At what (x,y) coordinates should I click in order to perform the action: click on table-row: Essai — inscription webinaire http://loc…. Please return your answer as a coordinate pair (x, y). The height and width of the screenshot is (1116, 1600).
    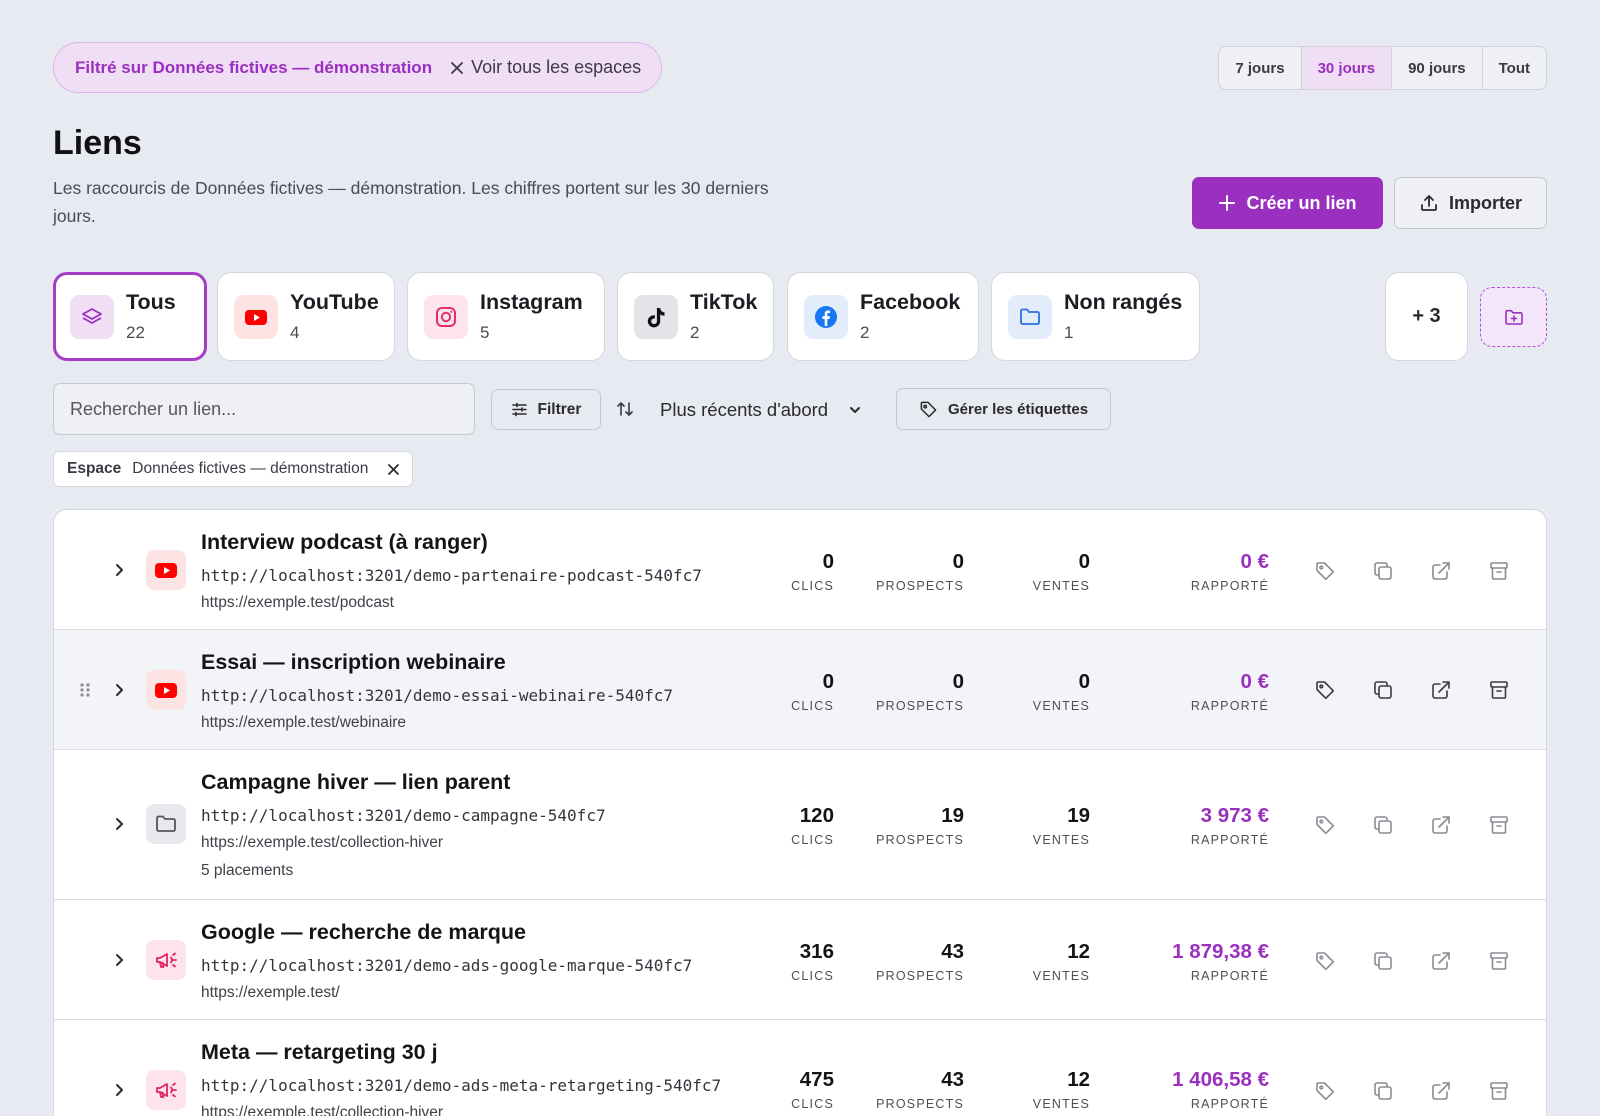
    Looking at the image, I should click on (800, 690).